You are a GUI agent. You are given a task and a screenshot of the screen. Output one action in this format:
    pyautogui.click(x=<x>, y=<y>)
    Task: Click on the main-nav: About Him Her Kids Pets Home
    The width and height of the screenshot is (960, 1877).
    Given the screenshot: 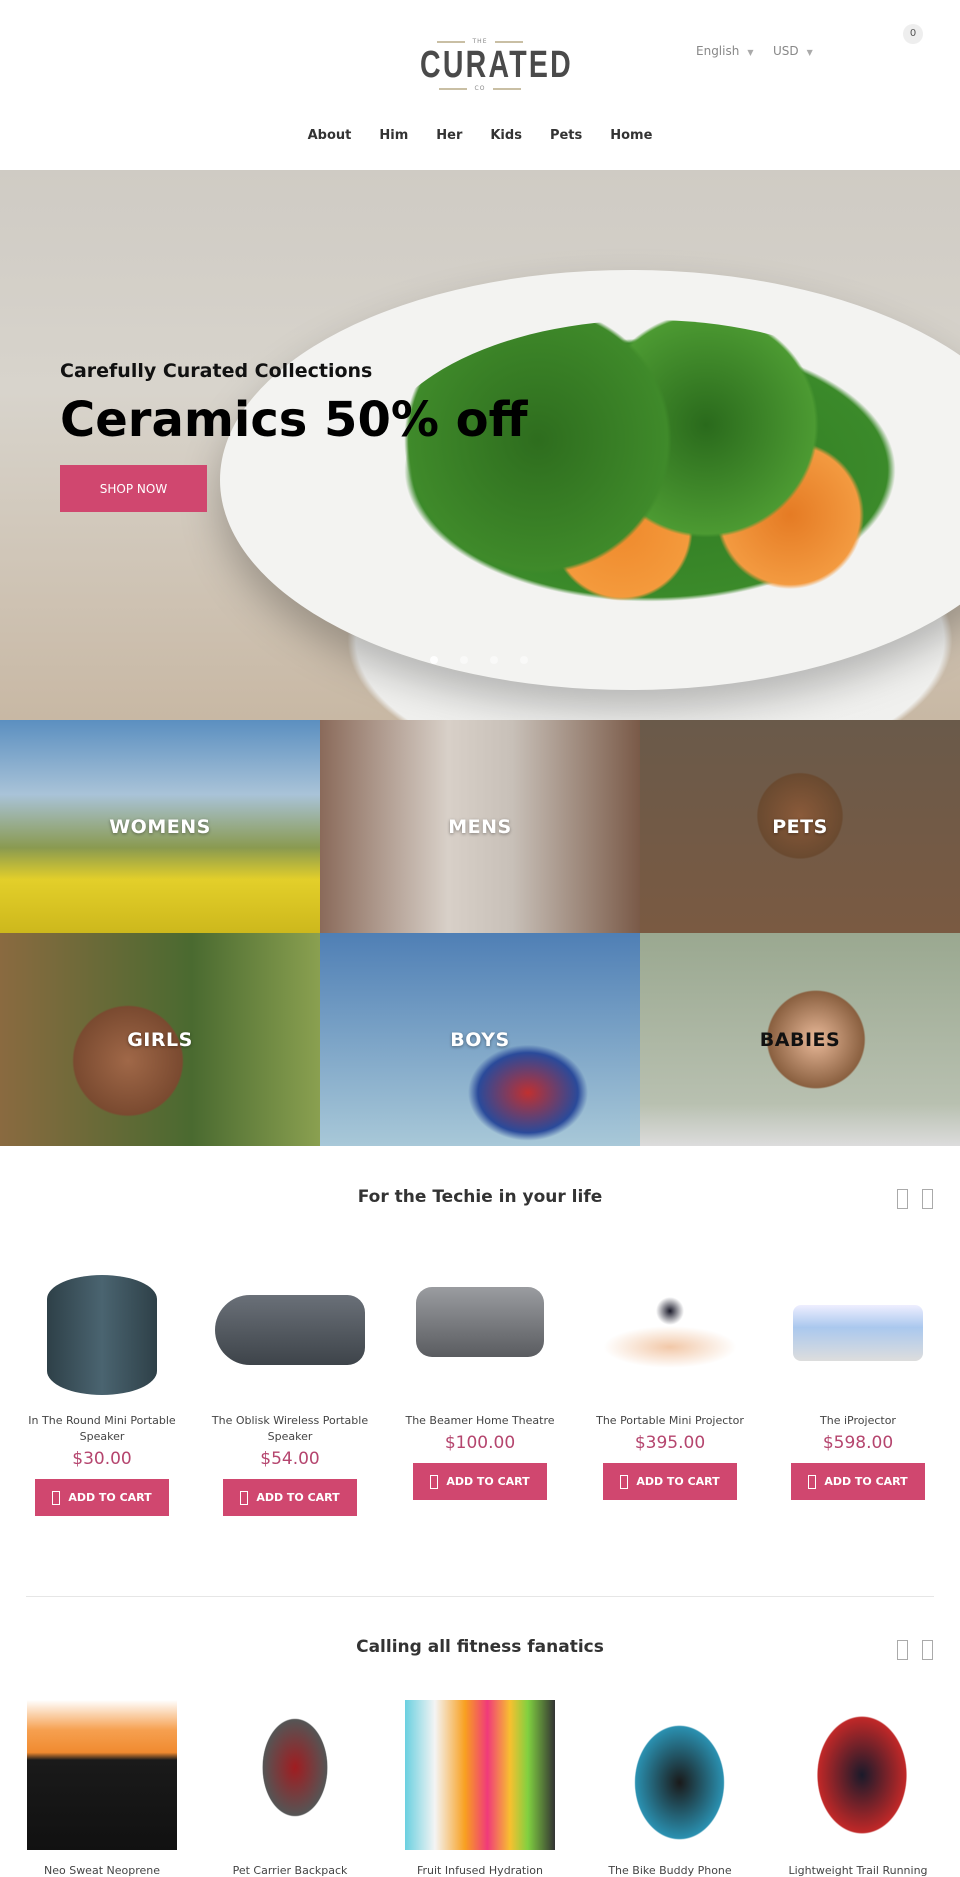 What is the action you would take?
    pyautogui.click(x=480, y=135)
    